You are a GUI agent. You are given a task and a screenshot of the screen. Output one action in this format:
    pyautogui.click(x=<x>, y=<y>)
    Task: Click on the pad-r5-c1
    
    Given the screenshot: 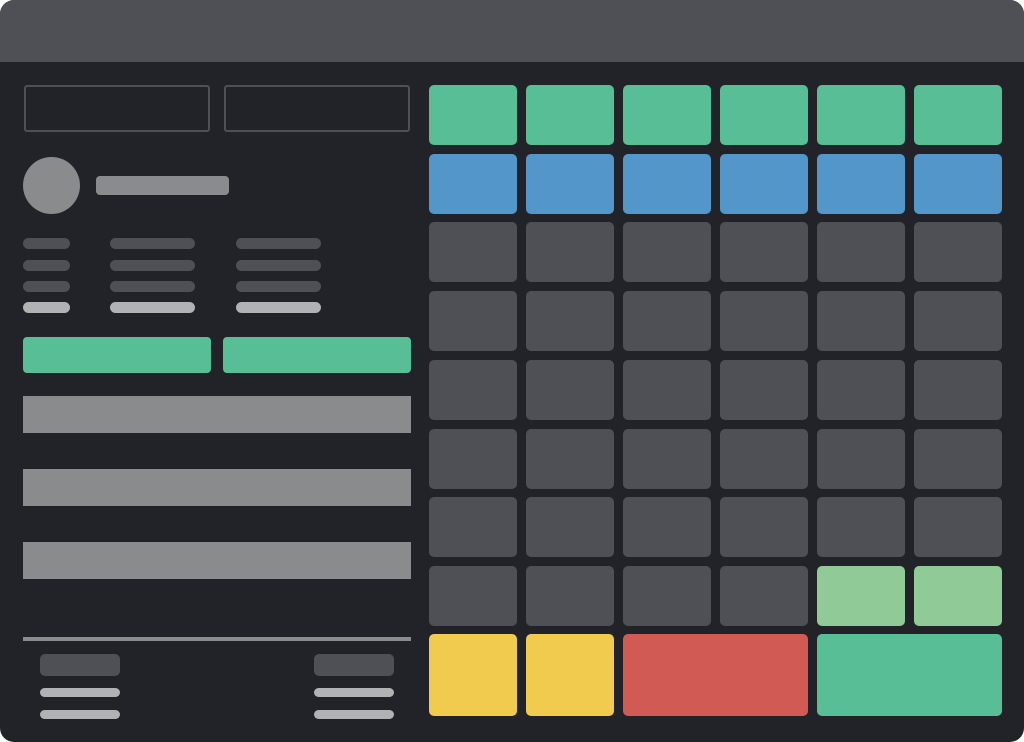 What is the action you would take?
    pyautogui.click(x=473, y=390)
    